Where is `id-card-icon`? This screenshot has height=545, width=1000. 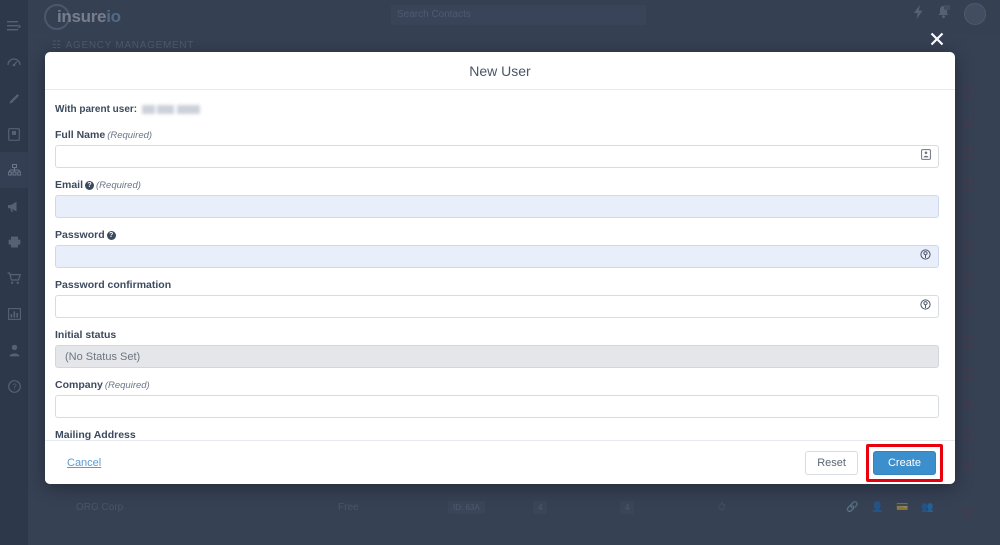
id-card-icon is located at coordinates (926, 156).